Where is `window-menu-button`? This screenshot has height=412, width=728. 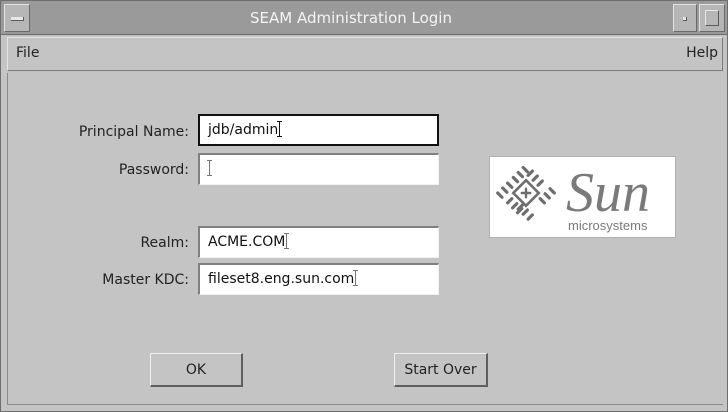
window-menu-button is located at coordinates (17, 18).